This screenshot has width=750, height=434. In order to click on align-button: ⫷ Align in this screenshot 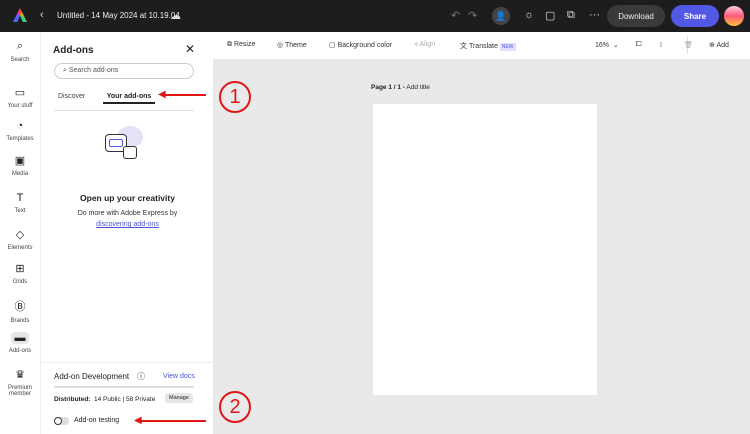, I will do `click(424, 45)`.